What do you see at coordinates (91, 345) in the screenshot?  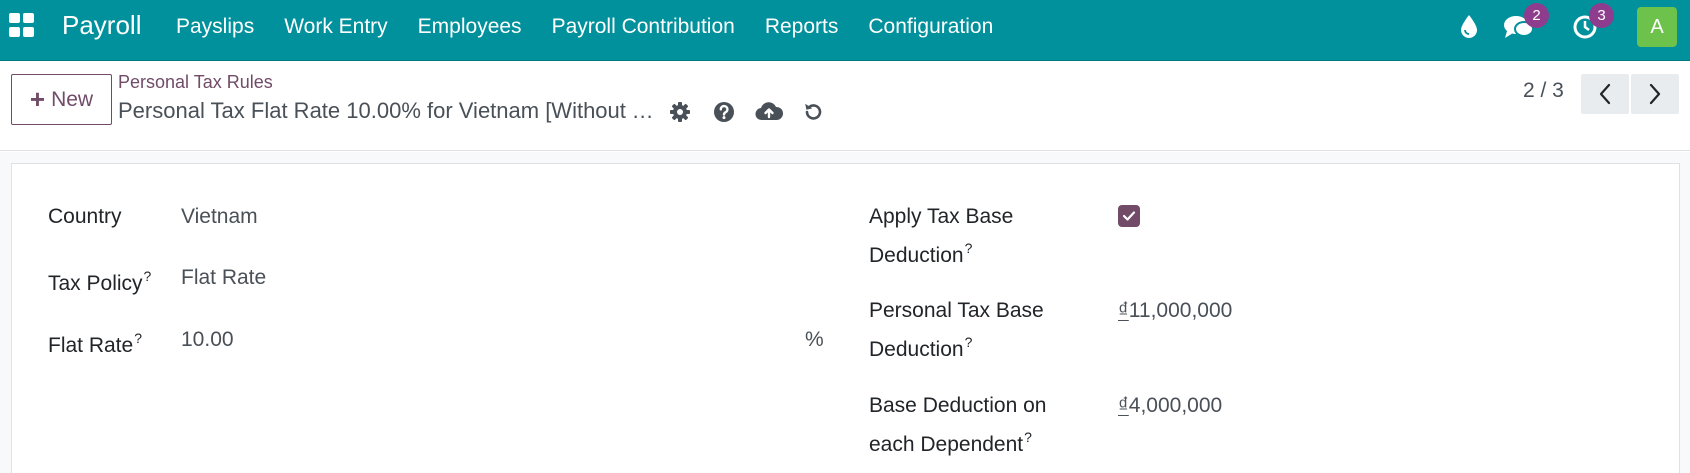 I see `flat-rate-label-text: Flat Rate` at bounding box center [91, 345].